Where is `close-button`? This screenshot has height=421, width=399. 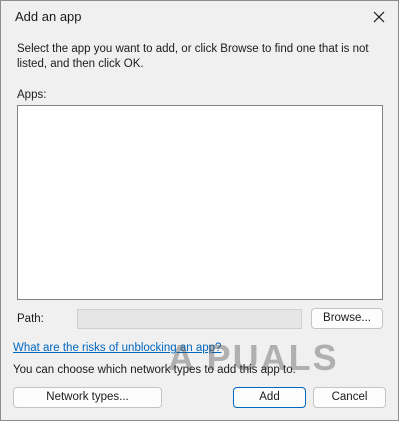
close-button is located at coordinates (379, 17).